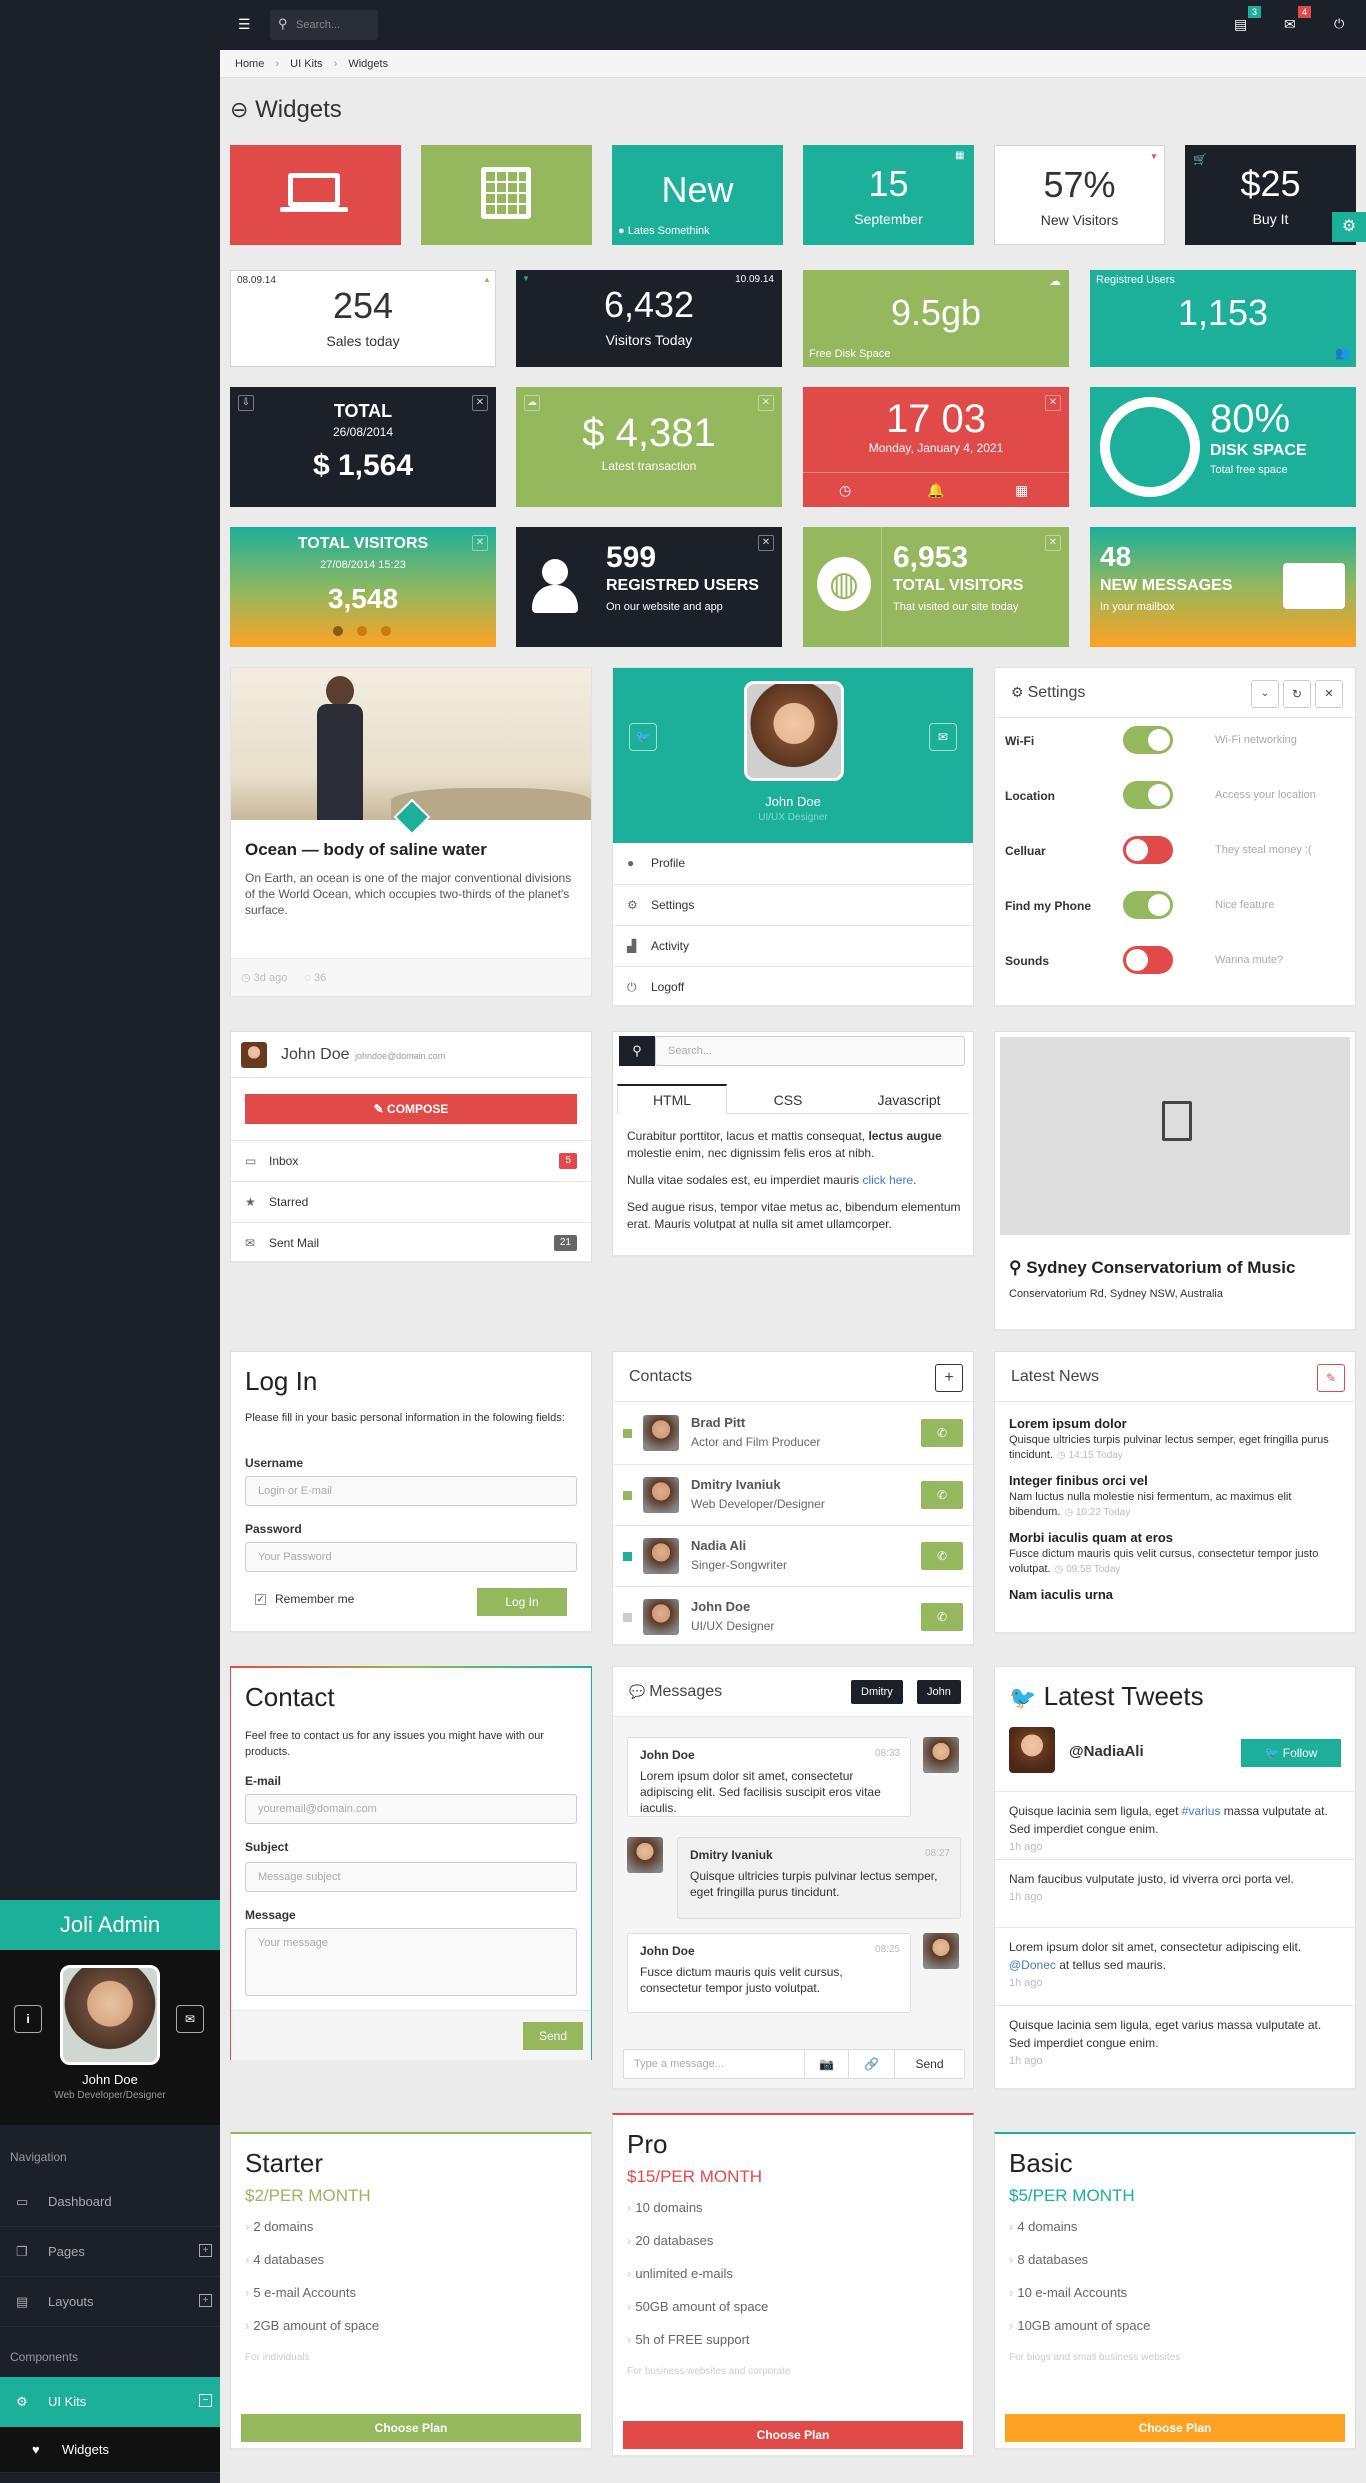 The image size is (1366, 2483). What do you see at coordinates (411, 1962) in the screenshot?
I see `message-textarea: Your message` at bounding box center [411, 1962].